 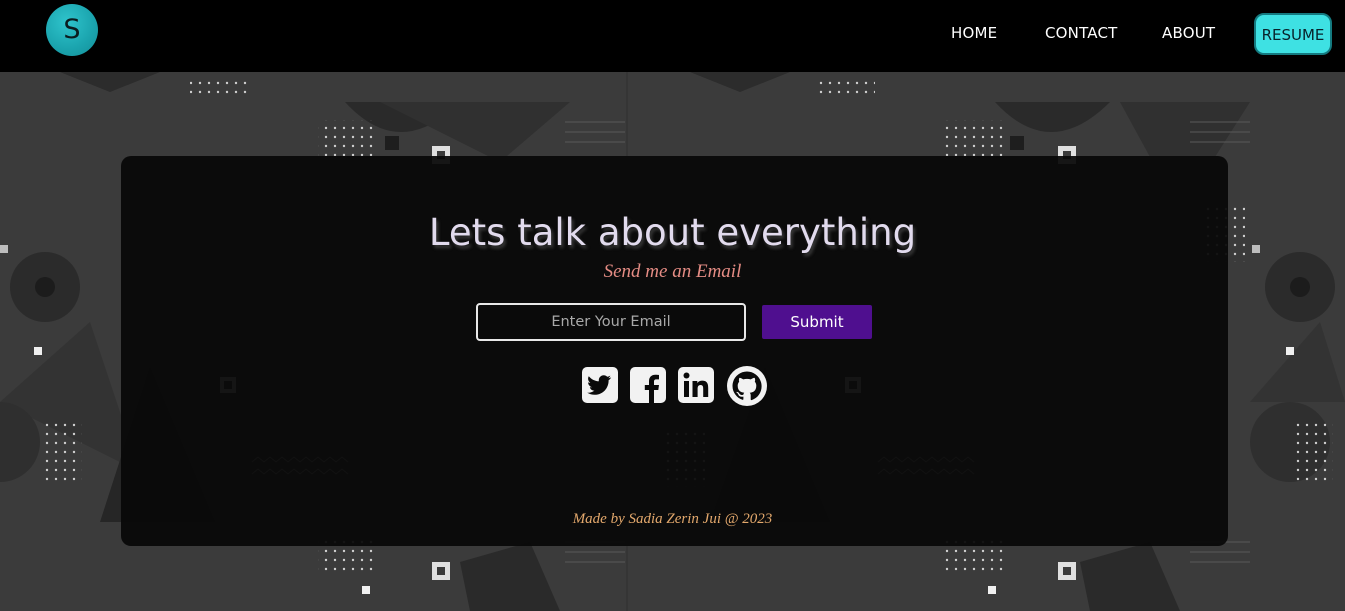 I want to click on email-input, so click(x=611, y=322).